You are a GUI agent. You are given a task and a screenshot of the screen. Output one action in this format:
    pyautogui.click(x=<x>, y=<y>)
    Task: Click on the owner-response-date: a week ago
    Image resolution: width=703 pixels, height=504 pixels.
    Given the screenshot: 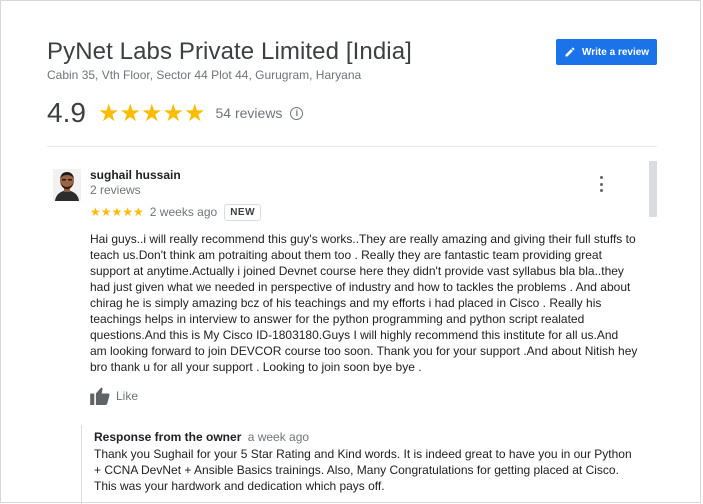 What is the action you would take?
    pyautogui.click(x=278, y=437)
    